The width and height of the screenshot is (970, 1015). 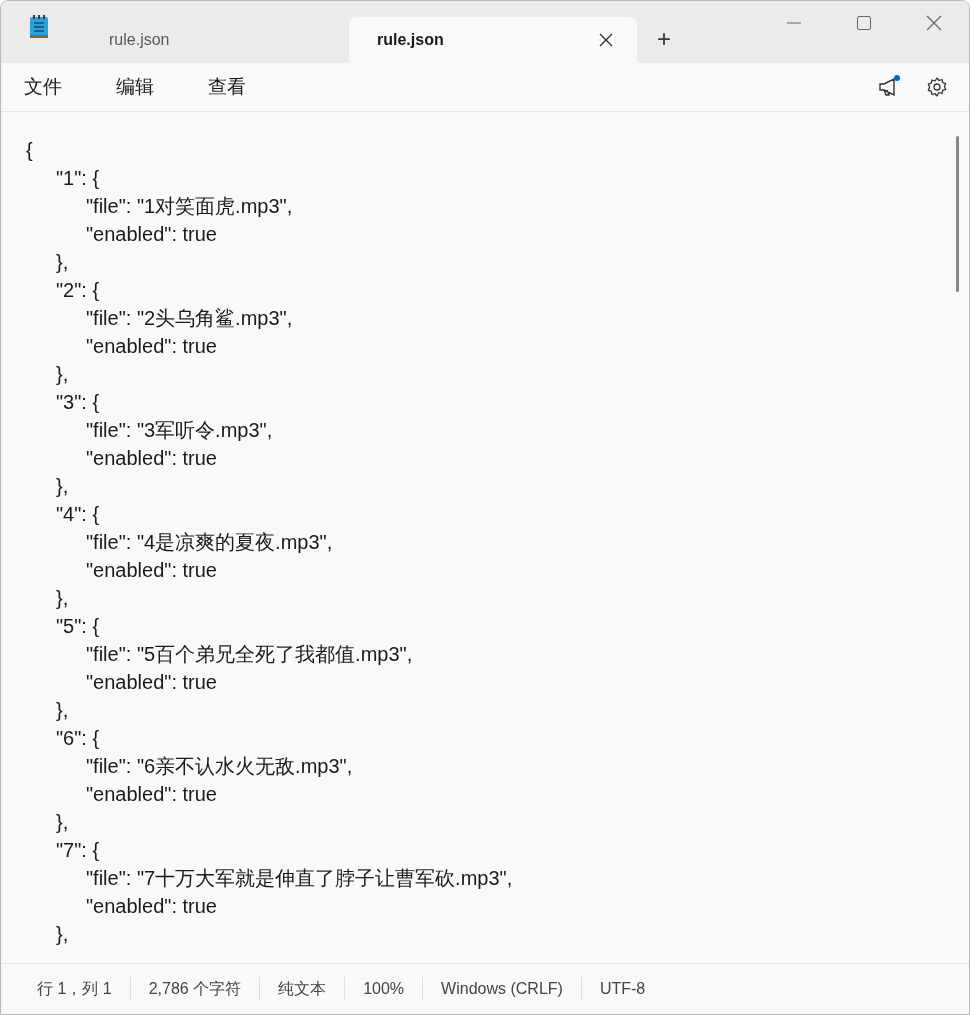 I want to click on code-line: "file": "6亲不认水火无敌.mp3",, so click(x=219, y=766).